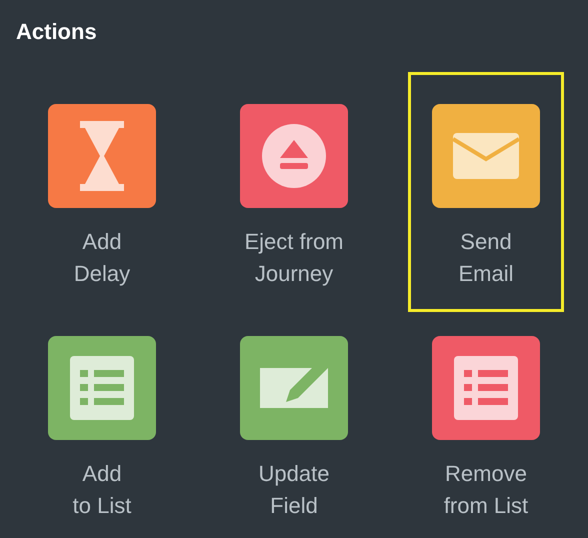  I want to click on section-title: Actions, so click(57, 32).